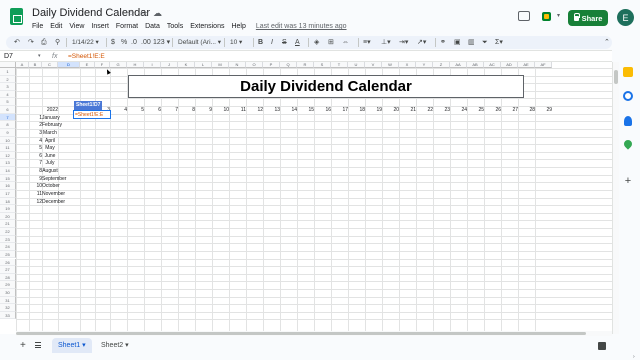 This screenshot has height=360, width=640. I want to click on menu-item-format: Format, so click(127, 26).